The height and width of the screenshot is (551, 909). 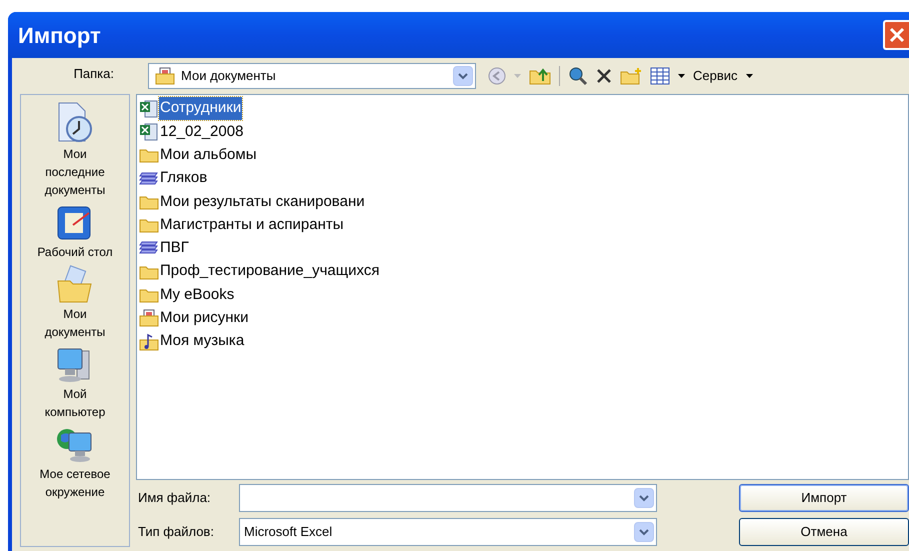 I want to click on file-item: Мои альбомы, so click(x=208, y=155).